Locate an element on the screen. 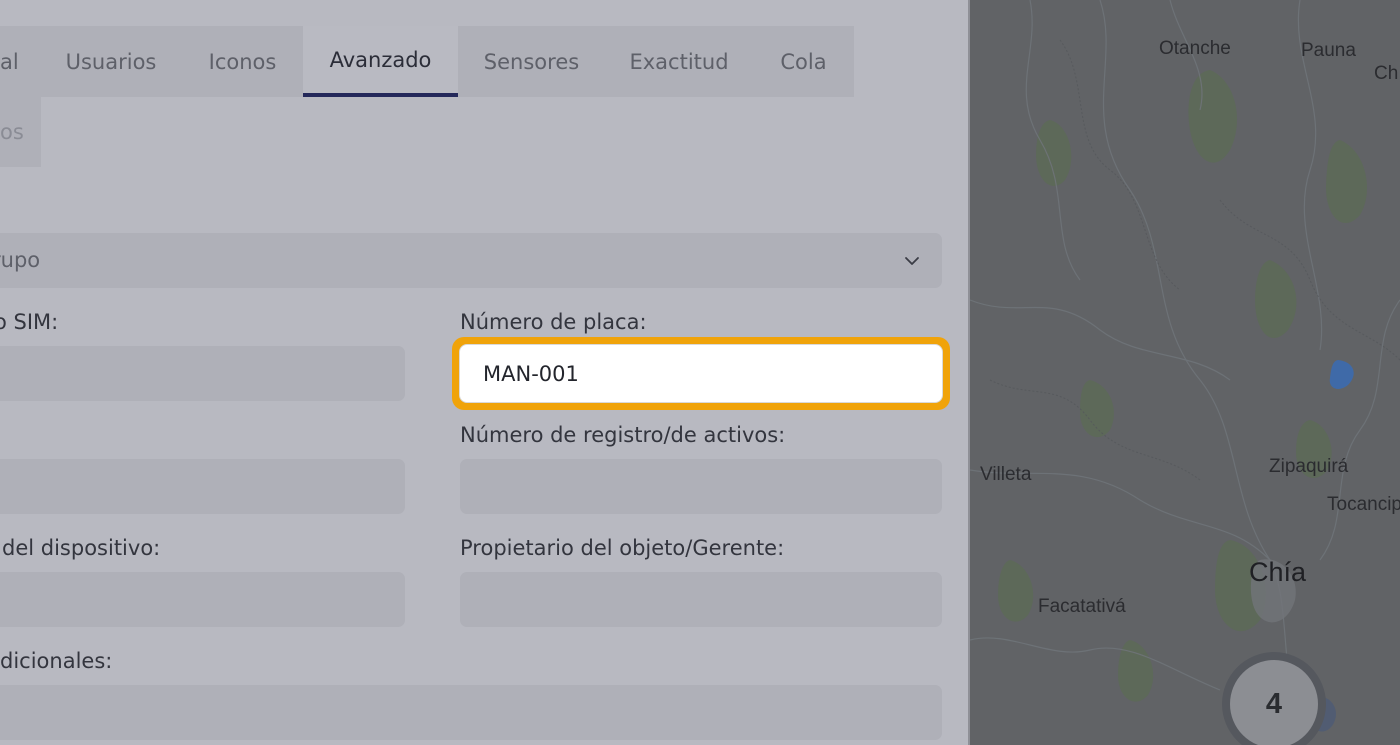 Image resolution: width=1400 pixels, height=745 pixels. cluster-count: 4 is located at coordinates (1274, 703).